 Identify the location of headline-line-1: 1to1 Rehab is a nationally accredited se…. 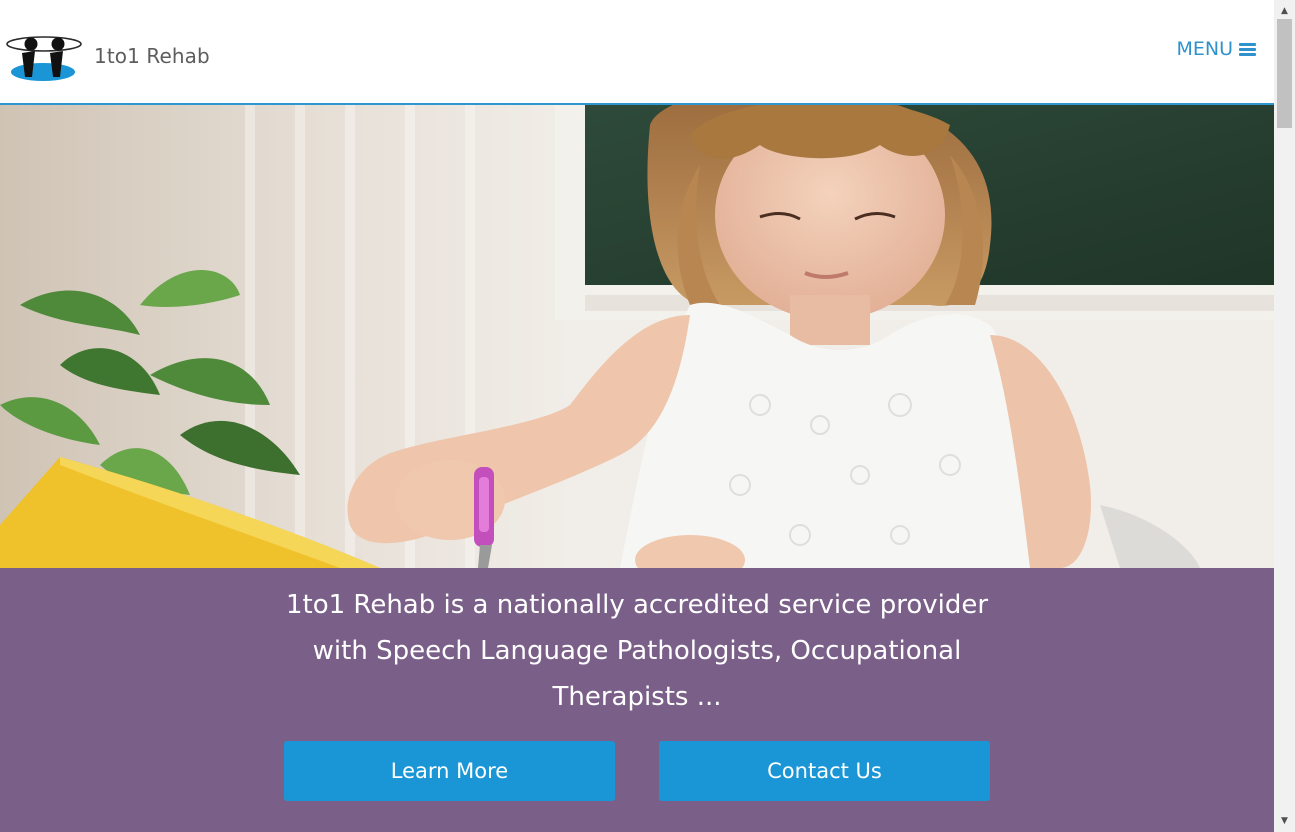
(637, 605).